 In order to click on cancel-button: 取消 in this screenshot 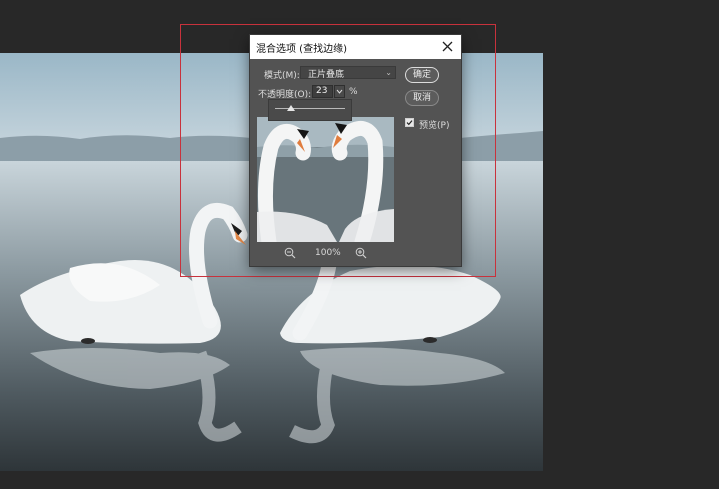, I will do `click(422, 98)`.